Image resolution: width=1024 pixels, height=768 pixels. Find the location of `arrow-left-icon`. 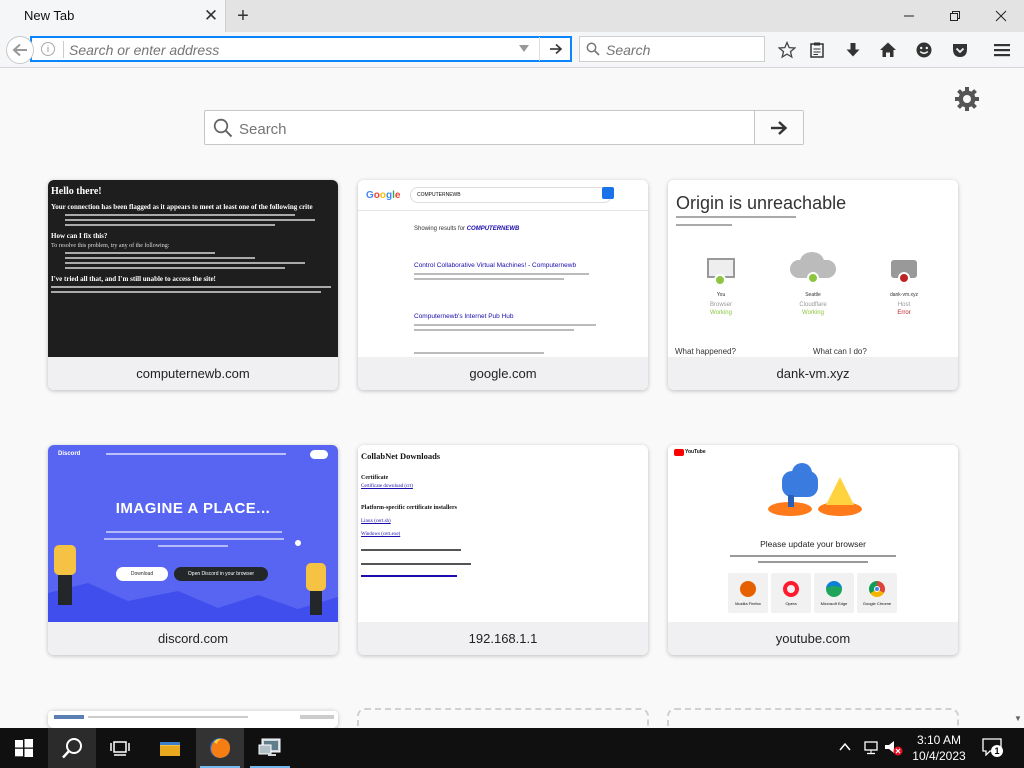

arrow-left-icon is located at coordinates (19, 50).